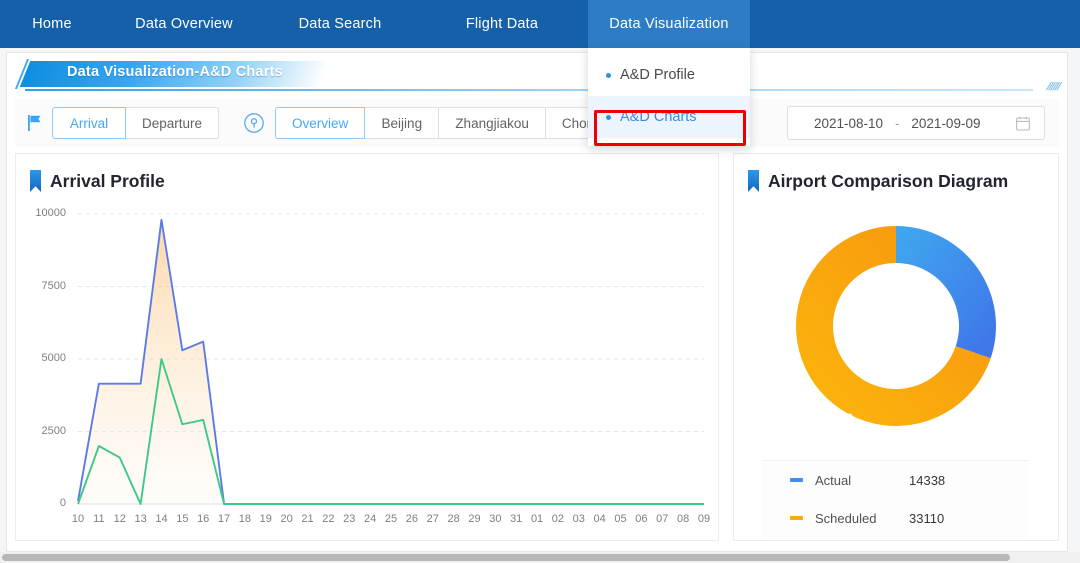 Image resolution: width=1080 pixels, height=563 pixels. I want to click on x-axis-tick: 24, so click(370, 519).